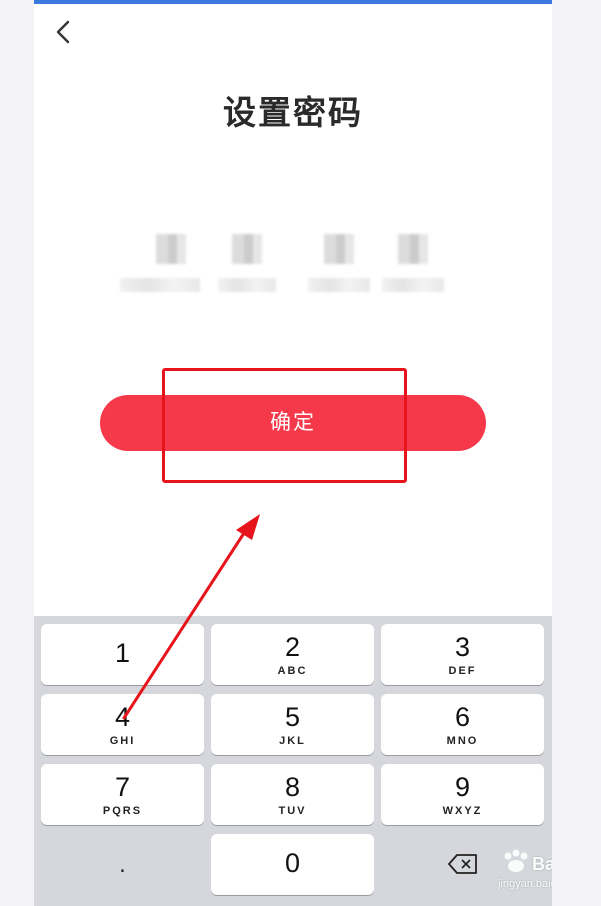  What do you see at coordinates (292, 787) in the screenshot?
I see `key-number: 8` at bounding box center [292, 787].